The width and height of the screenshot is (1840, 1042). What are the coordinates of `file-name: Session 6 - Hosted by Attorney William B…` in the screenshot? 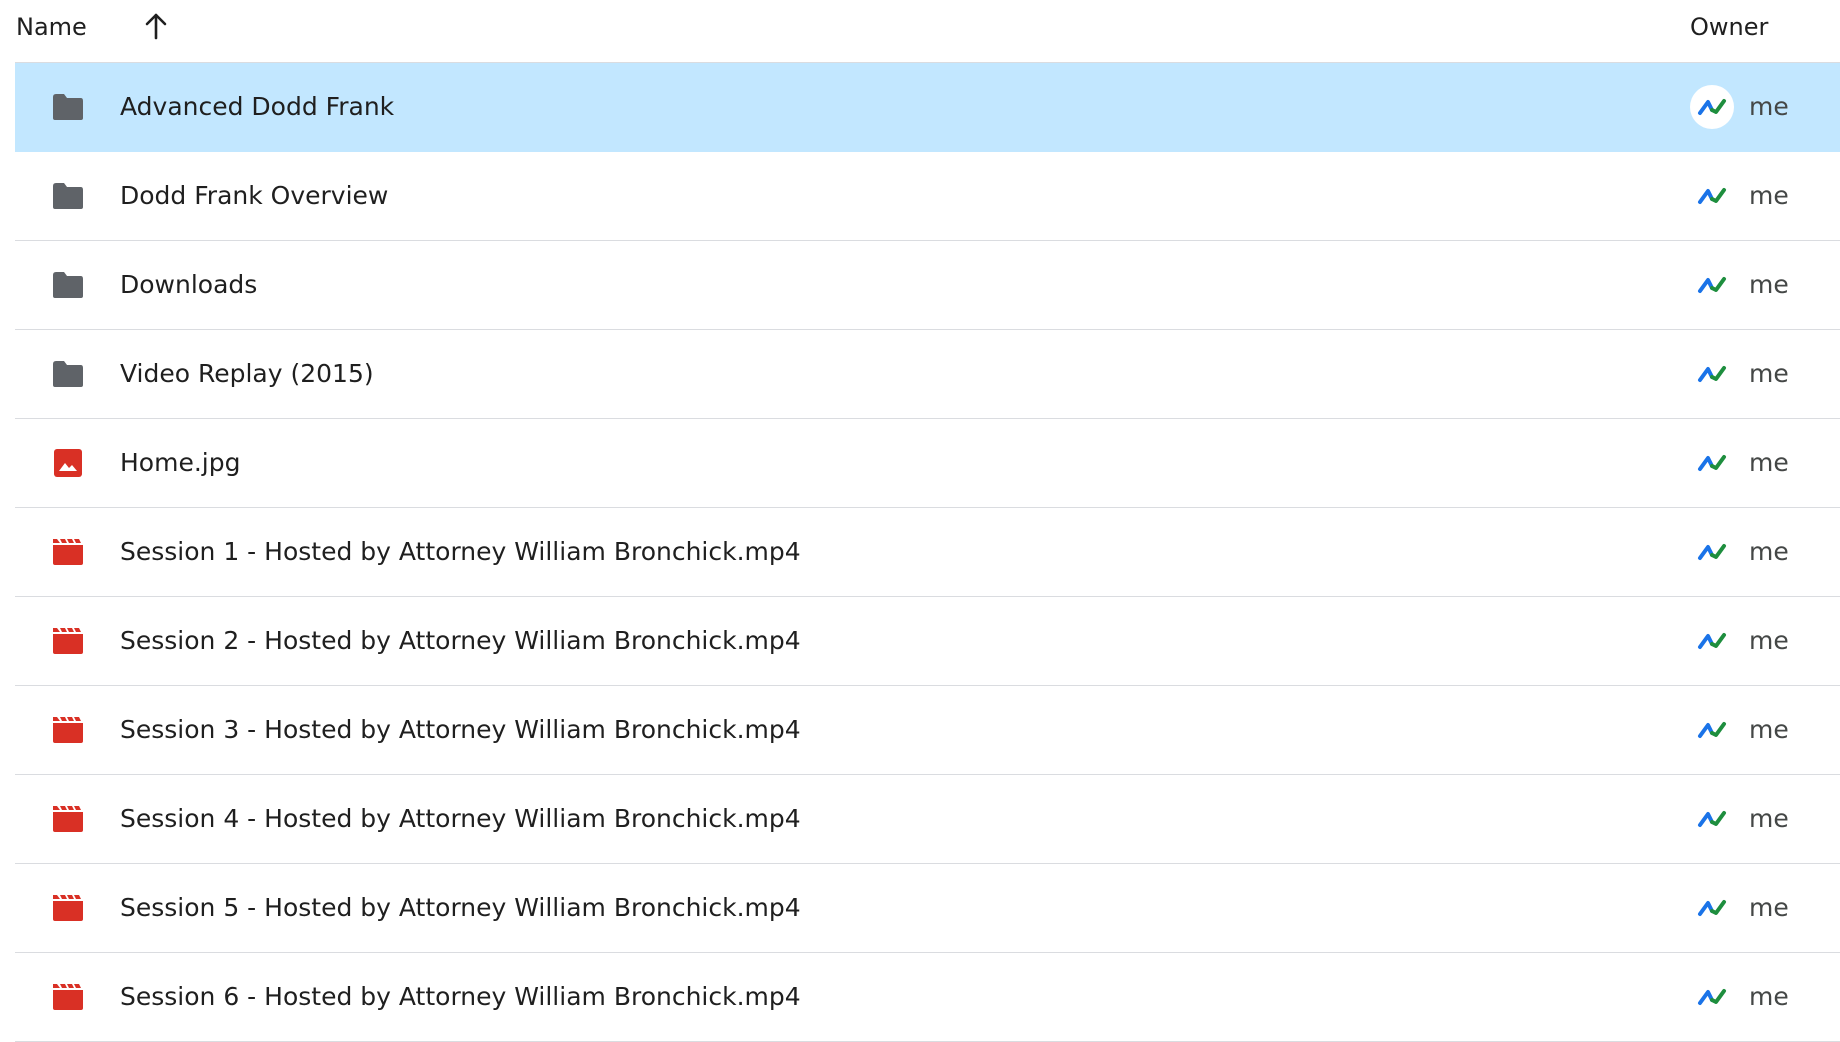 It's located at (460, 996).